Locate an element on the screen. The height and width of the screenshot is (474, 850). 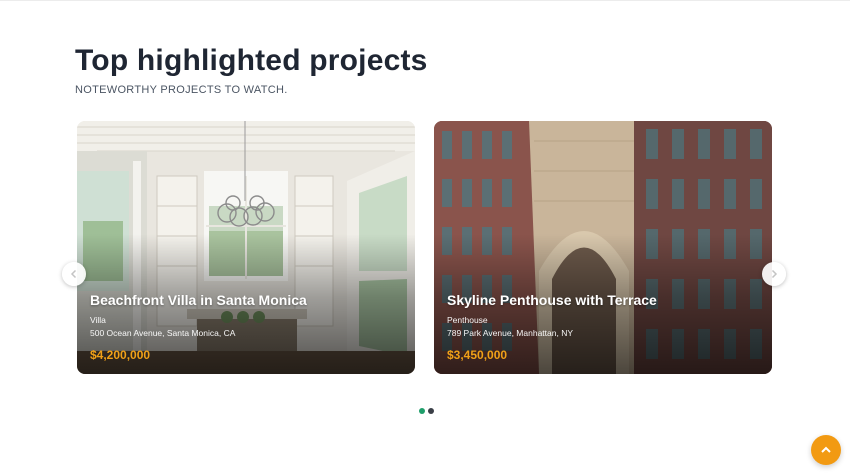
project-price: $4,200,000 is located at coordinates (120, 355).